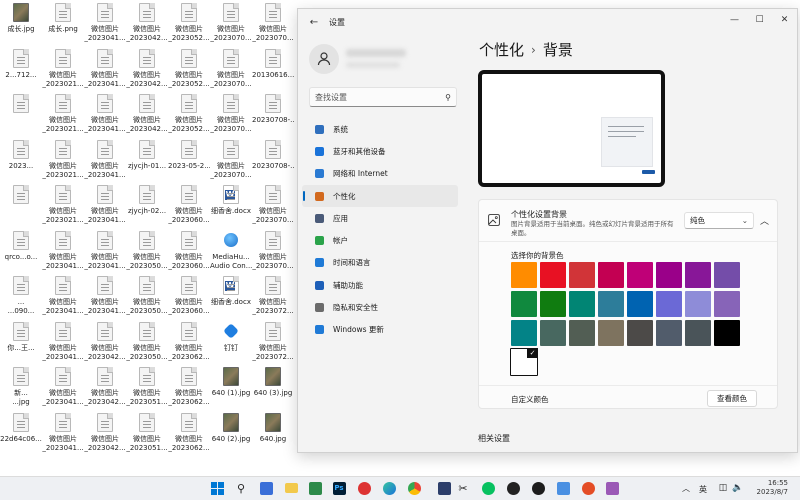  What do you see at coordinates (231, 342) in the screenshot?
I see `desktop-file-icon: 钉钉` at bounding box center [231, 342].